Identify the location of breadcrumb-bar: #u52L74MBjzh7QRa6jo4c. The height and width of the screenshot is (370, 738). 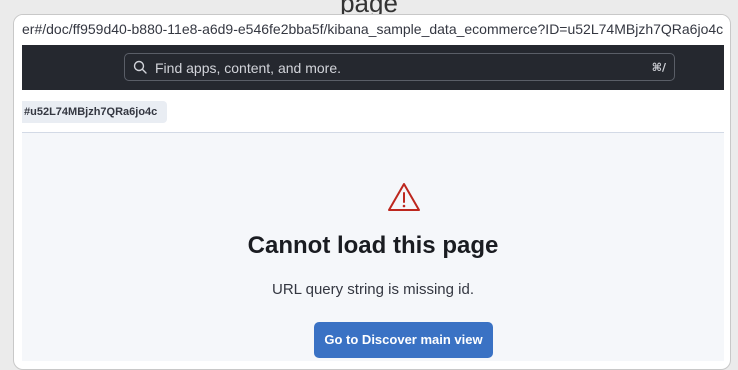
(373, 111).